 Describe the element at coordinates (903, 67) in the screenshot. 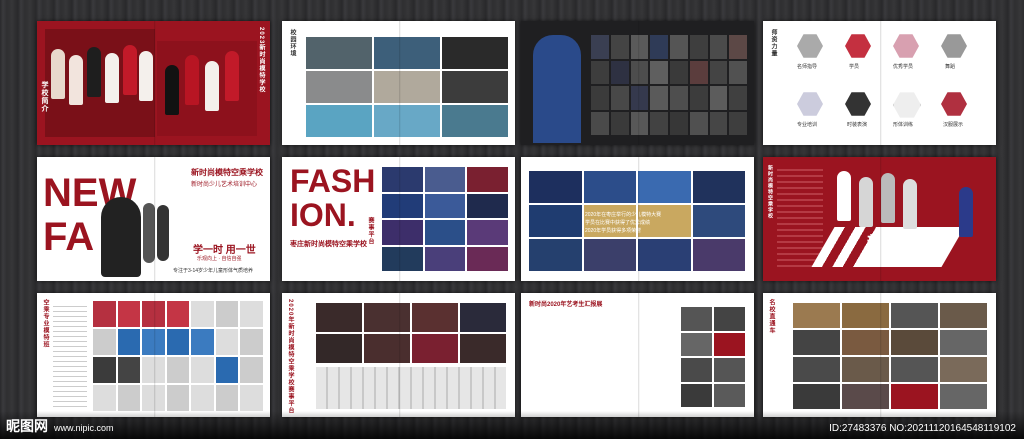

I see `hex-label-3: 优秀学员` at that location.